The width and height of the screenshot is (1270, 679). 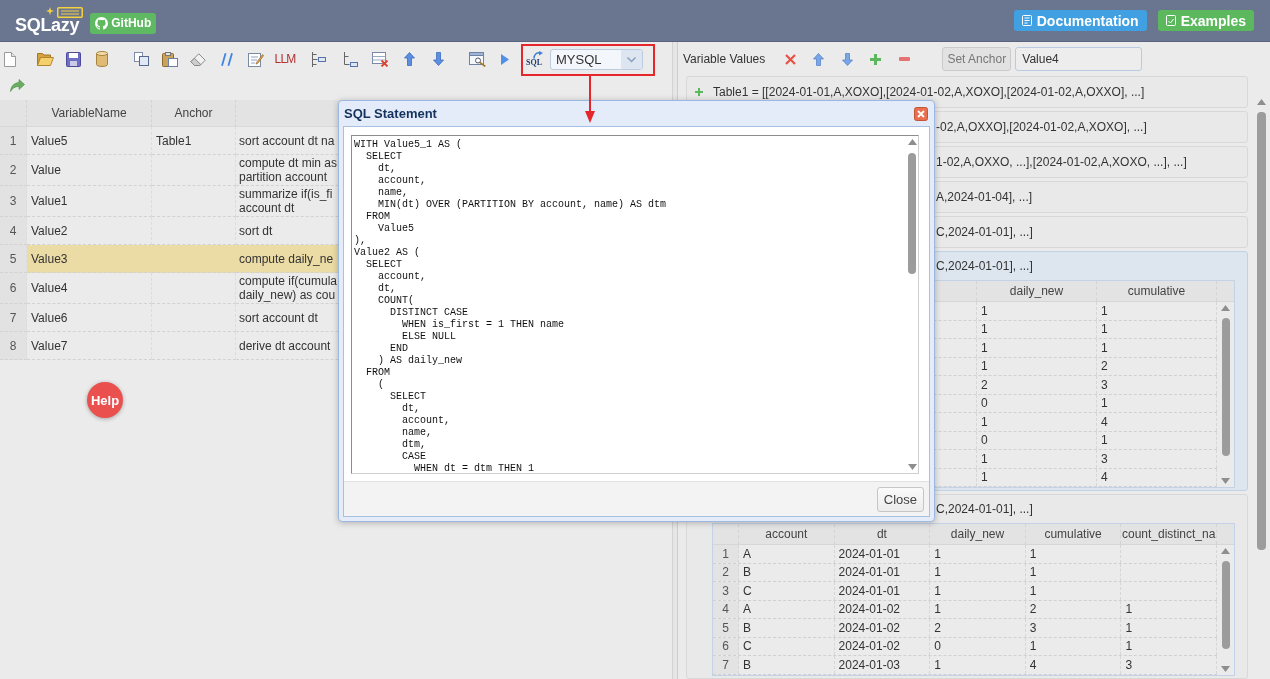 I want to click on table-cell: Value, so click(x=46, y=170).